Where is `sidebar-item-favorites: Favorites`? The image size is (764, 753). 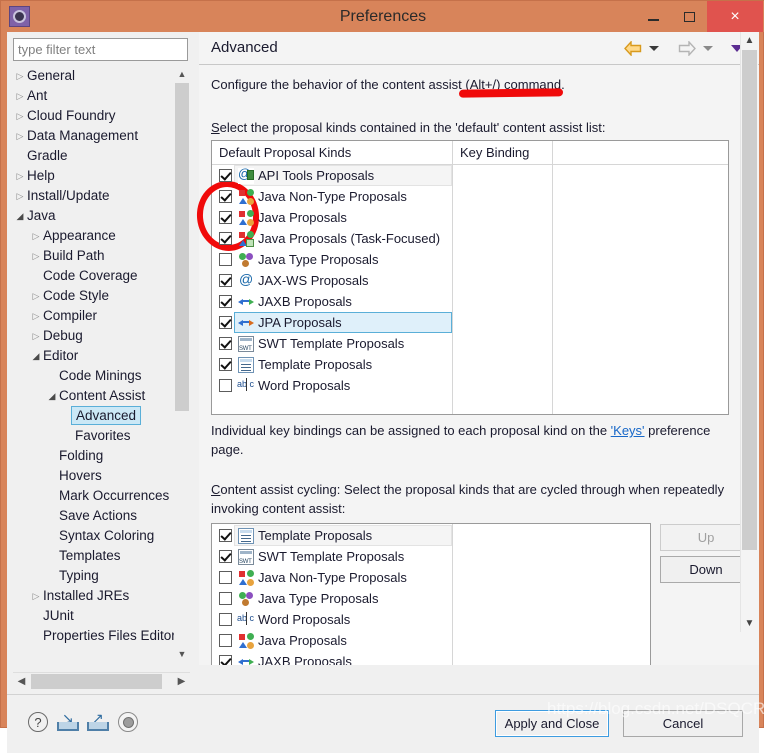
sidebar-item-favorites: Favorites is located at coordinates (97, 436).